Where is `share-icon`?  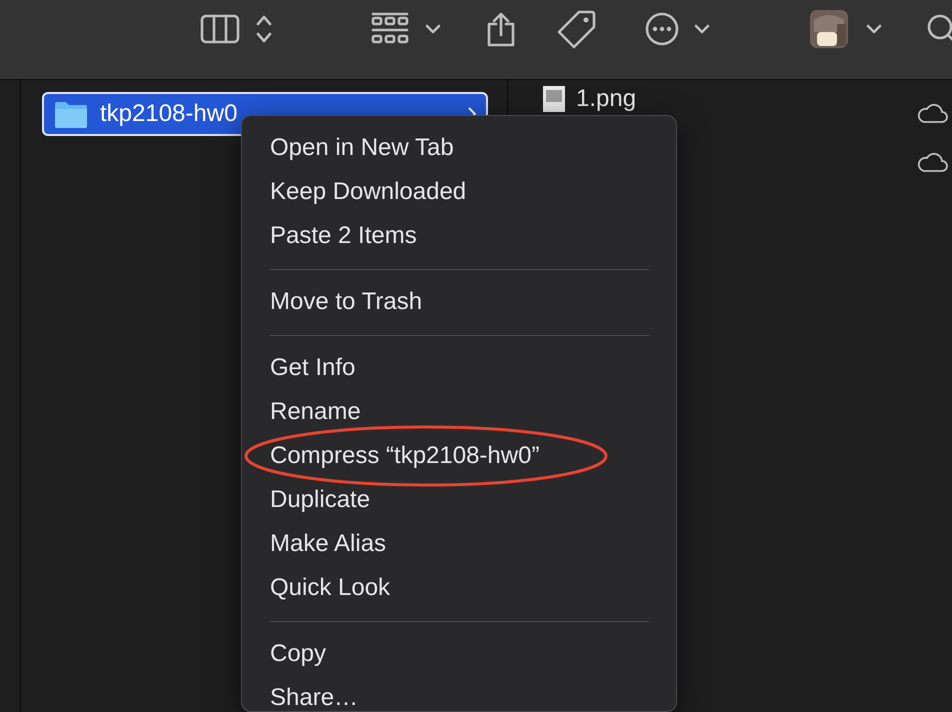 share-icon is located at coordinates (501, 28).